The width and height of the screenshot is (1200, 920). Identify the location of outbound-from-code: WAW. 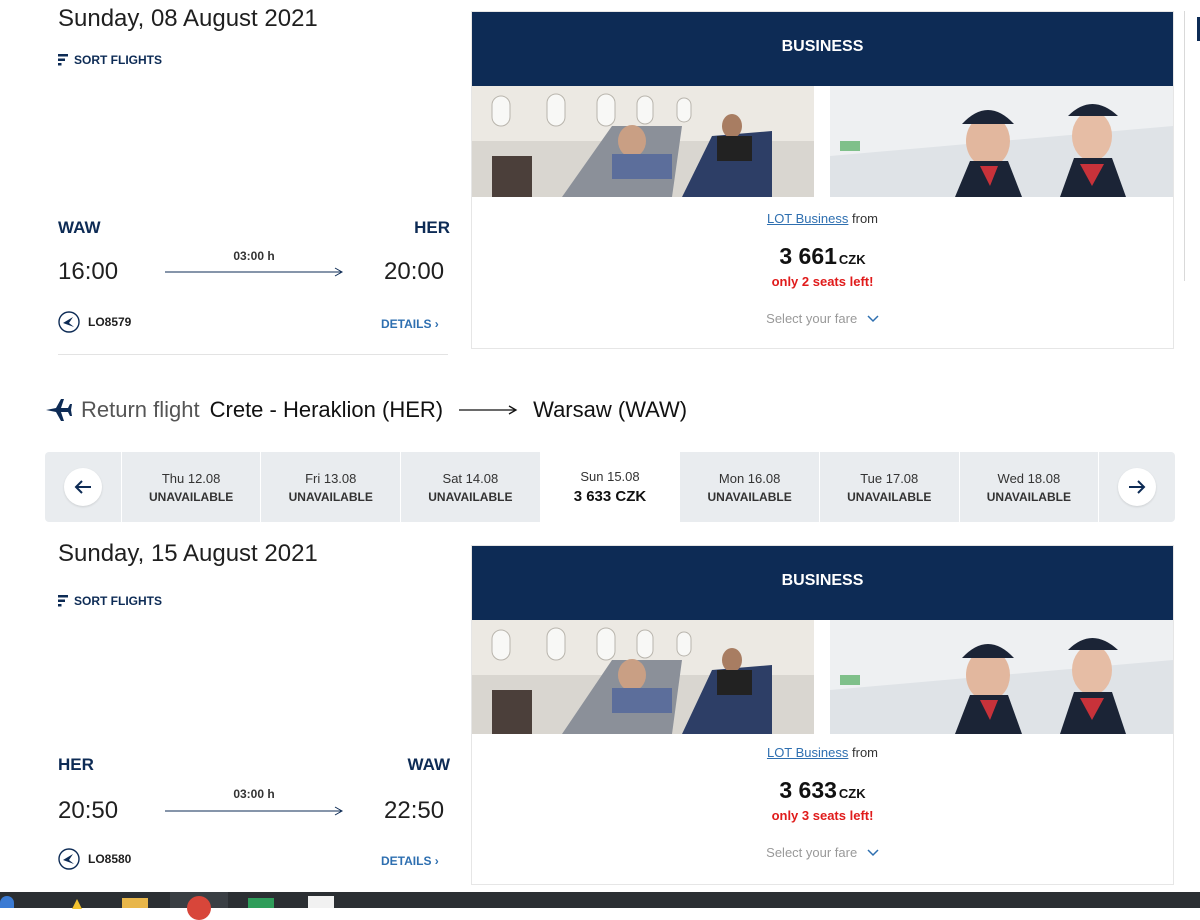
(79, 227).